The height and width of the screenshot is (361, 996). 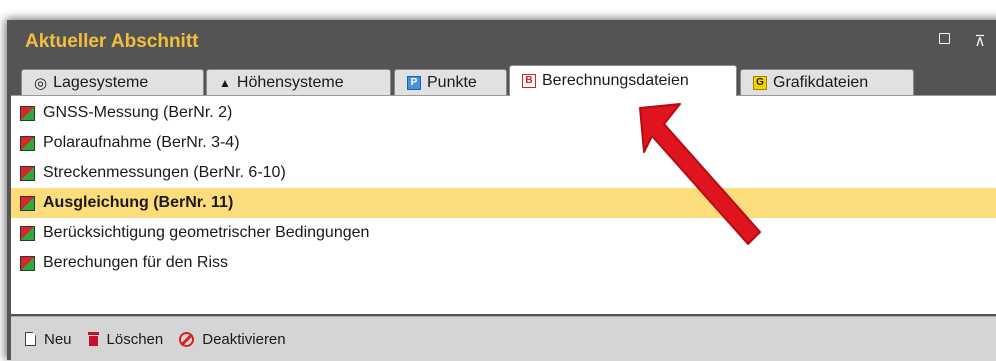 I want to click on list-item-selected: Ausgleichung (BerNr. 11), so click(x=503, y=203).